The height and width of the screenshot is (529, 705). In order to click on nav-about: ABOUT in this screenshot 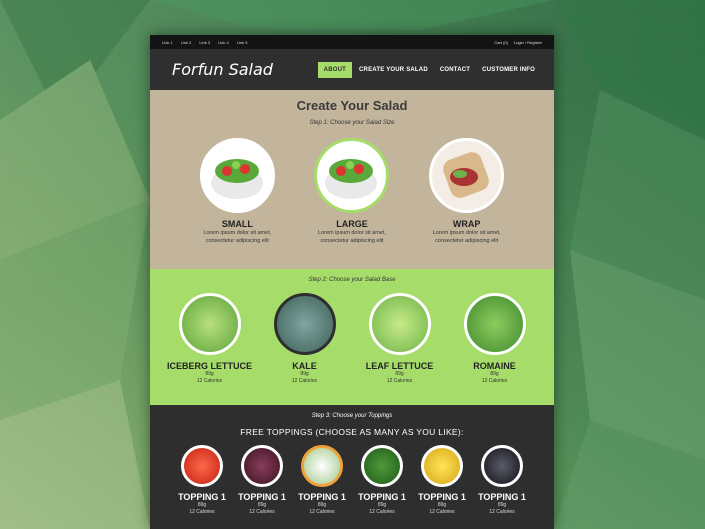, I will do `click(335, 69)`.